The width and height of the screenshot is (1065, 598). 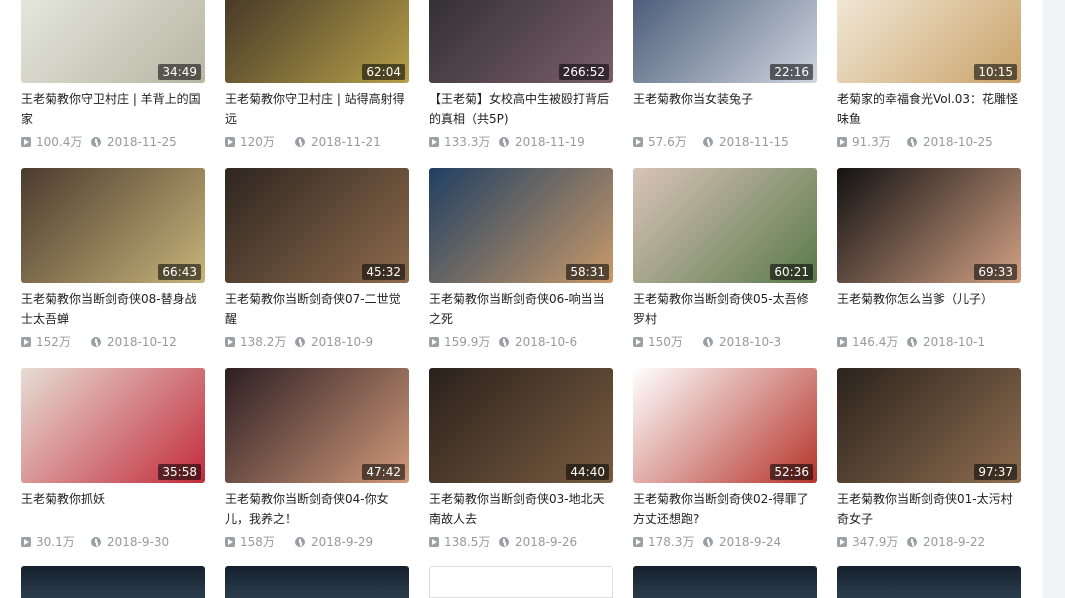 I want to click on view-count: 30.1万, so click(x=56, y=542).